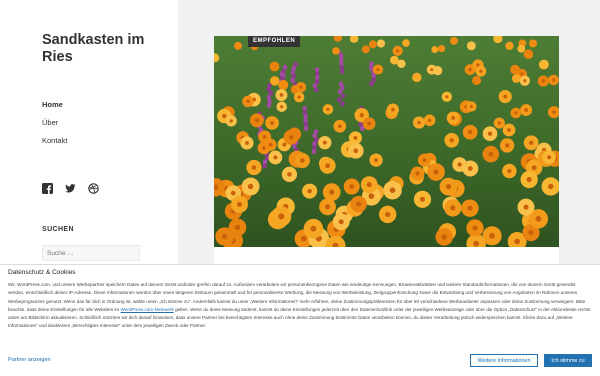 This screenshot has width=600, height=376. What do you see at coordinates (94, 107) in the screenshot?
I see `nav-item-home: Home` at bounding box center [94, 107].